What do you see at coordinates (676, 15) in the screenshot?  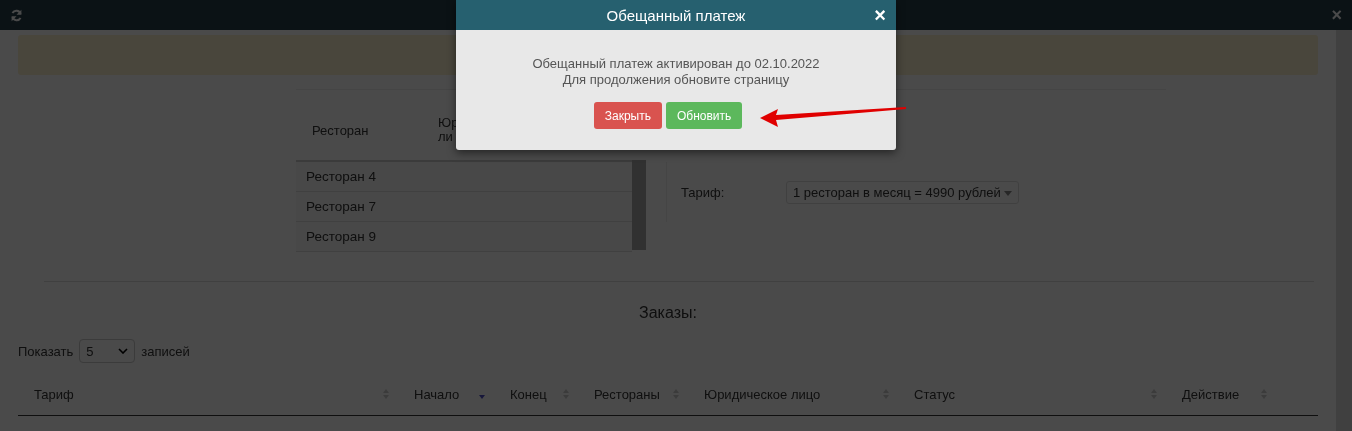 I see `dialog-title: Обещанный платеж` at bounding box center [676, 15].